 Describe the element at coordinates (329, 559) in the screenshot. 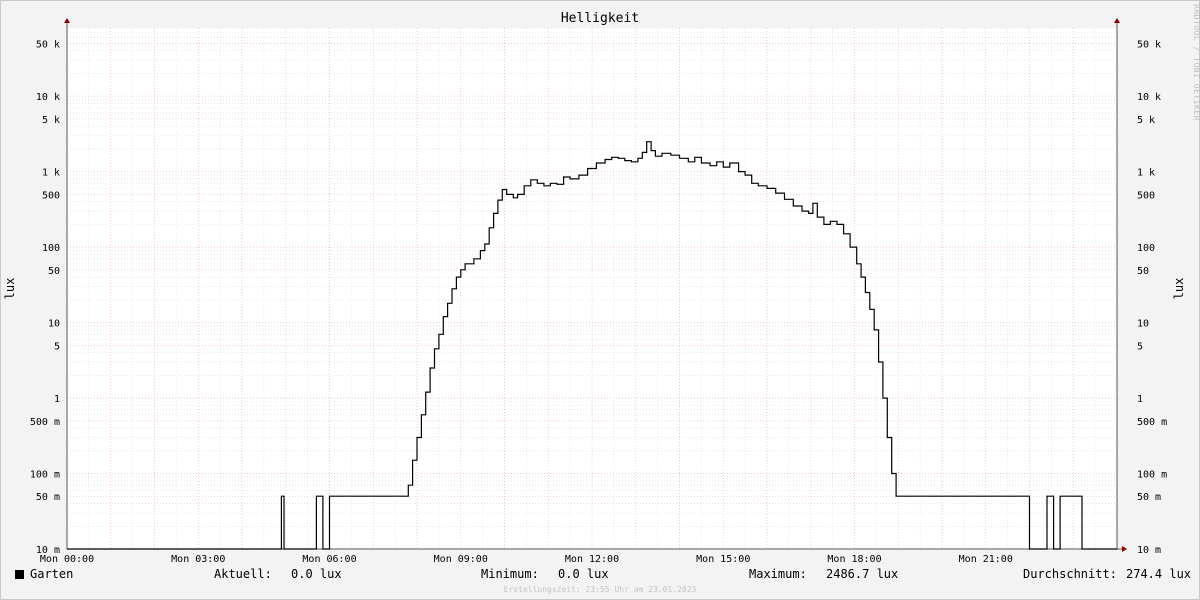

I see `x-tick-label: Mon 06:00` at that location.